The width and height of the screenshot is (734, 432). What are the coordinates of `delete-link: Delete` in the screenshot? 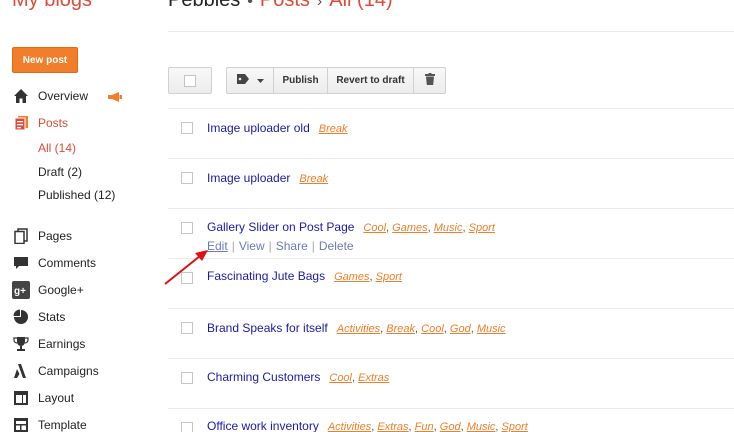 It's located at (336, 246).